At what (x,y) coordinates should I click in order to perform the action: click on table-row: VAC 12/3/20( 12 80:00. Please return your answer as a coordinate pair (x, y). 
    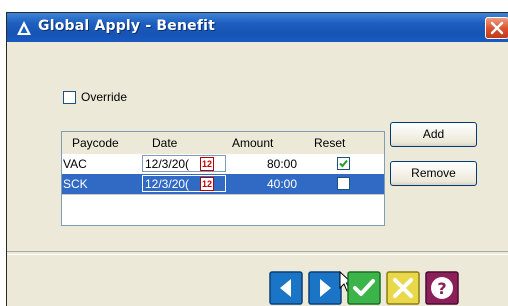
    Looking at the image, I should click on (223, 164).